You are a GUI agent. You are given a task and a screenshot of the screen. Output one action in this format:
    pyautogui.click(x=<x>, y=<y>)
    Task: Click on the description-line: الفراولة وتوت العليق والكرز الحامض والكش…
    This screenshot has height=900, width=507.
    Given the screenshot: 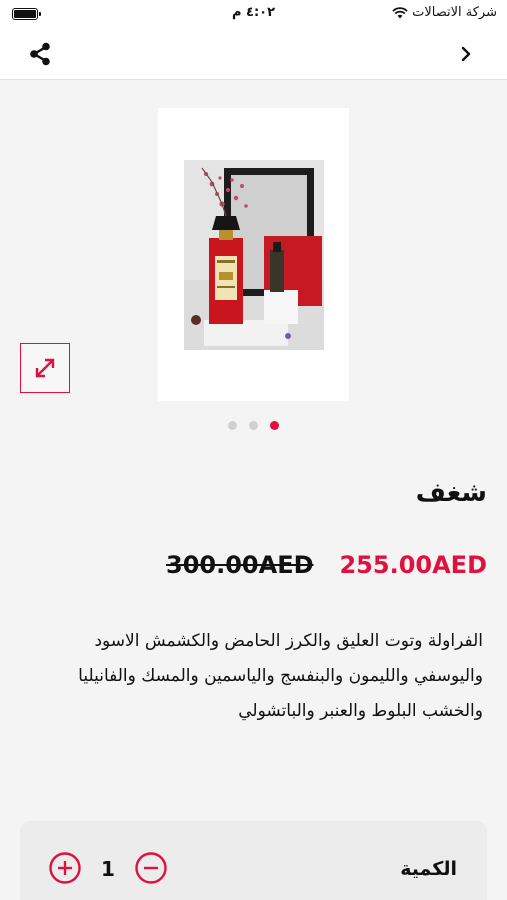 What is the action you would take?
    pyautogui.click(x=288, y=641)
    